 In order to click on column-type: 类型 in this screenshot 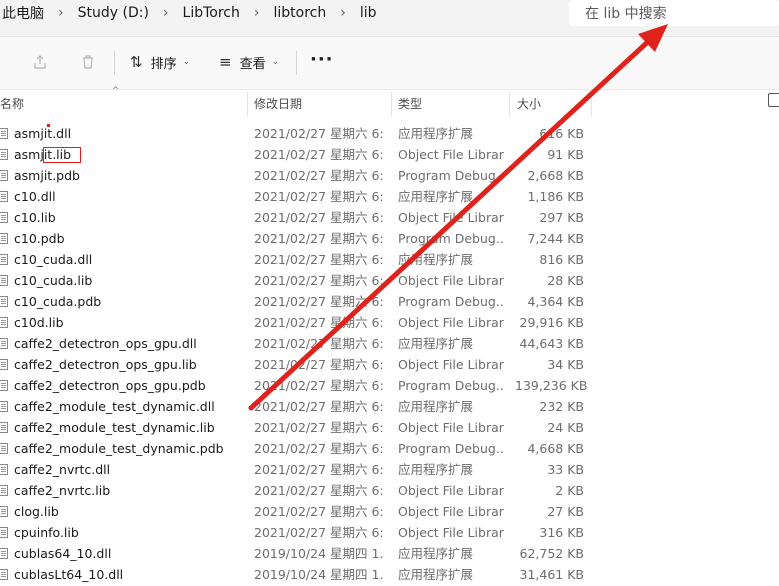, I will do `click(410, 104)`.